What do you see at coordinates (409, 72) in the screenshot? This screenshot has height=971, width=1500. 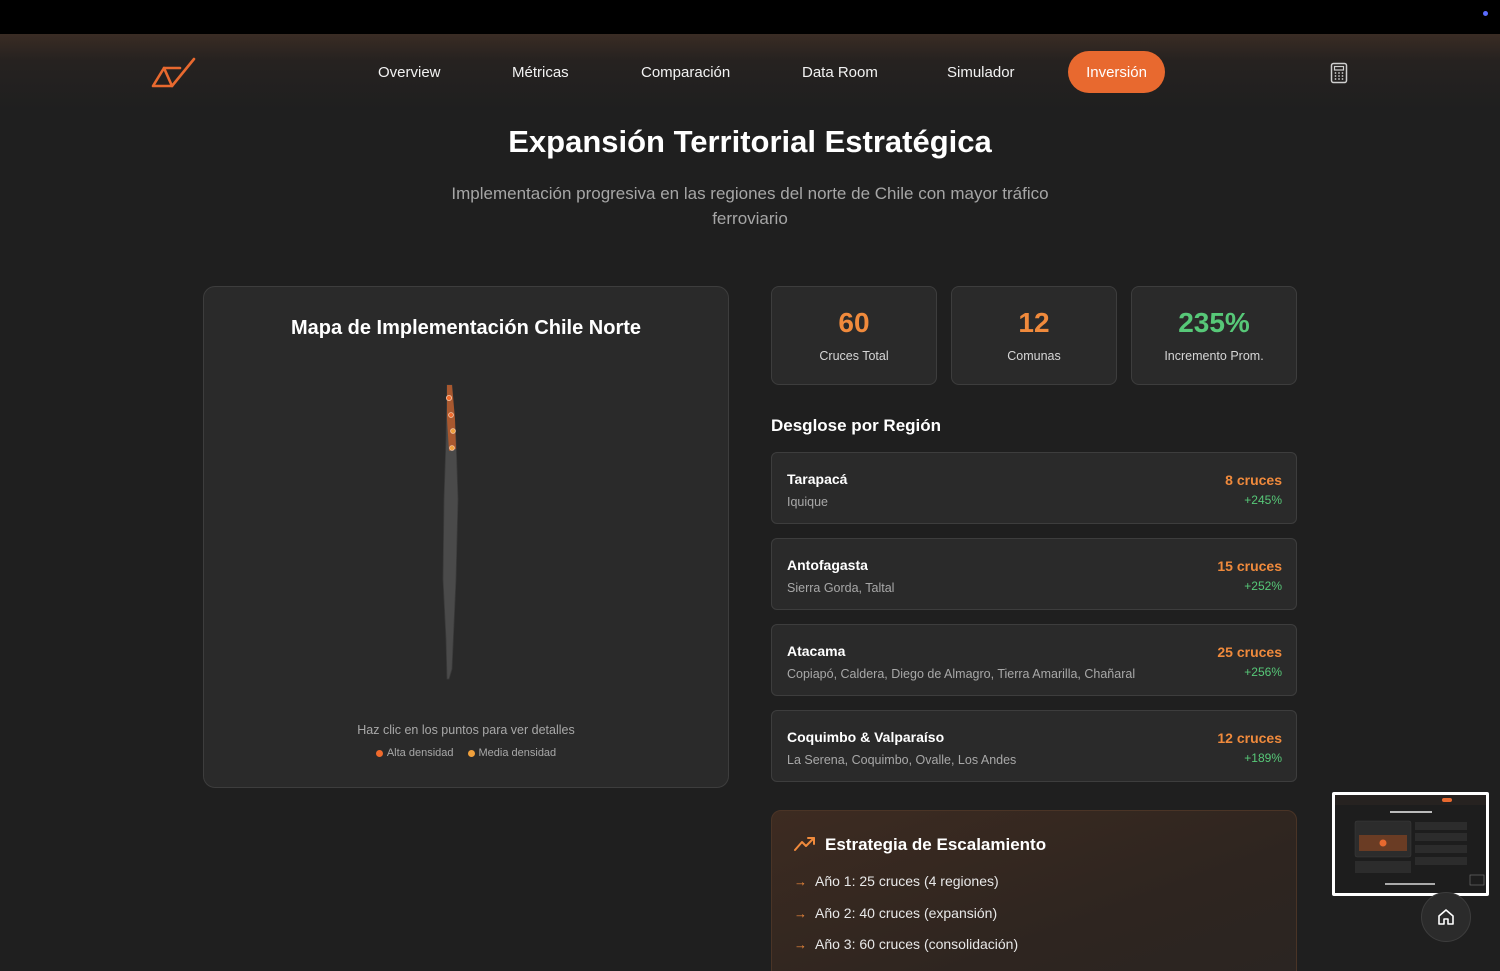 I see `nav-overview: Overview` at bounding box center [409, 72].